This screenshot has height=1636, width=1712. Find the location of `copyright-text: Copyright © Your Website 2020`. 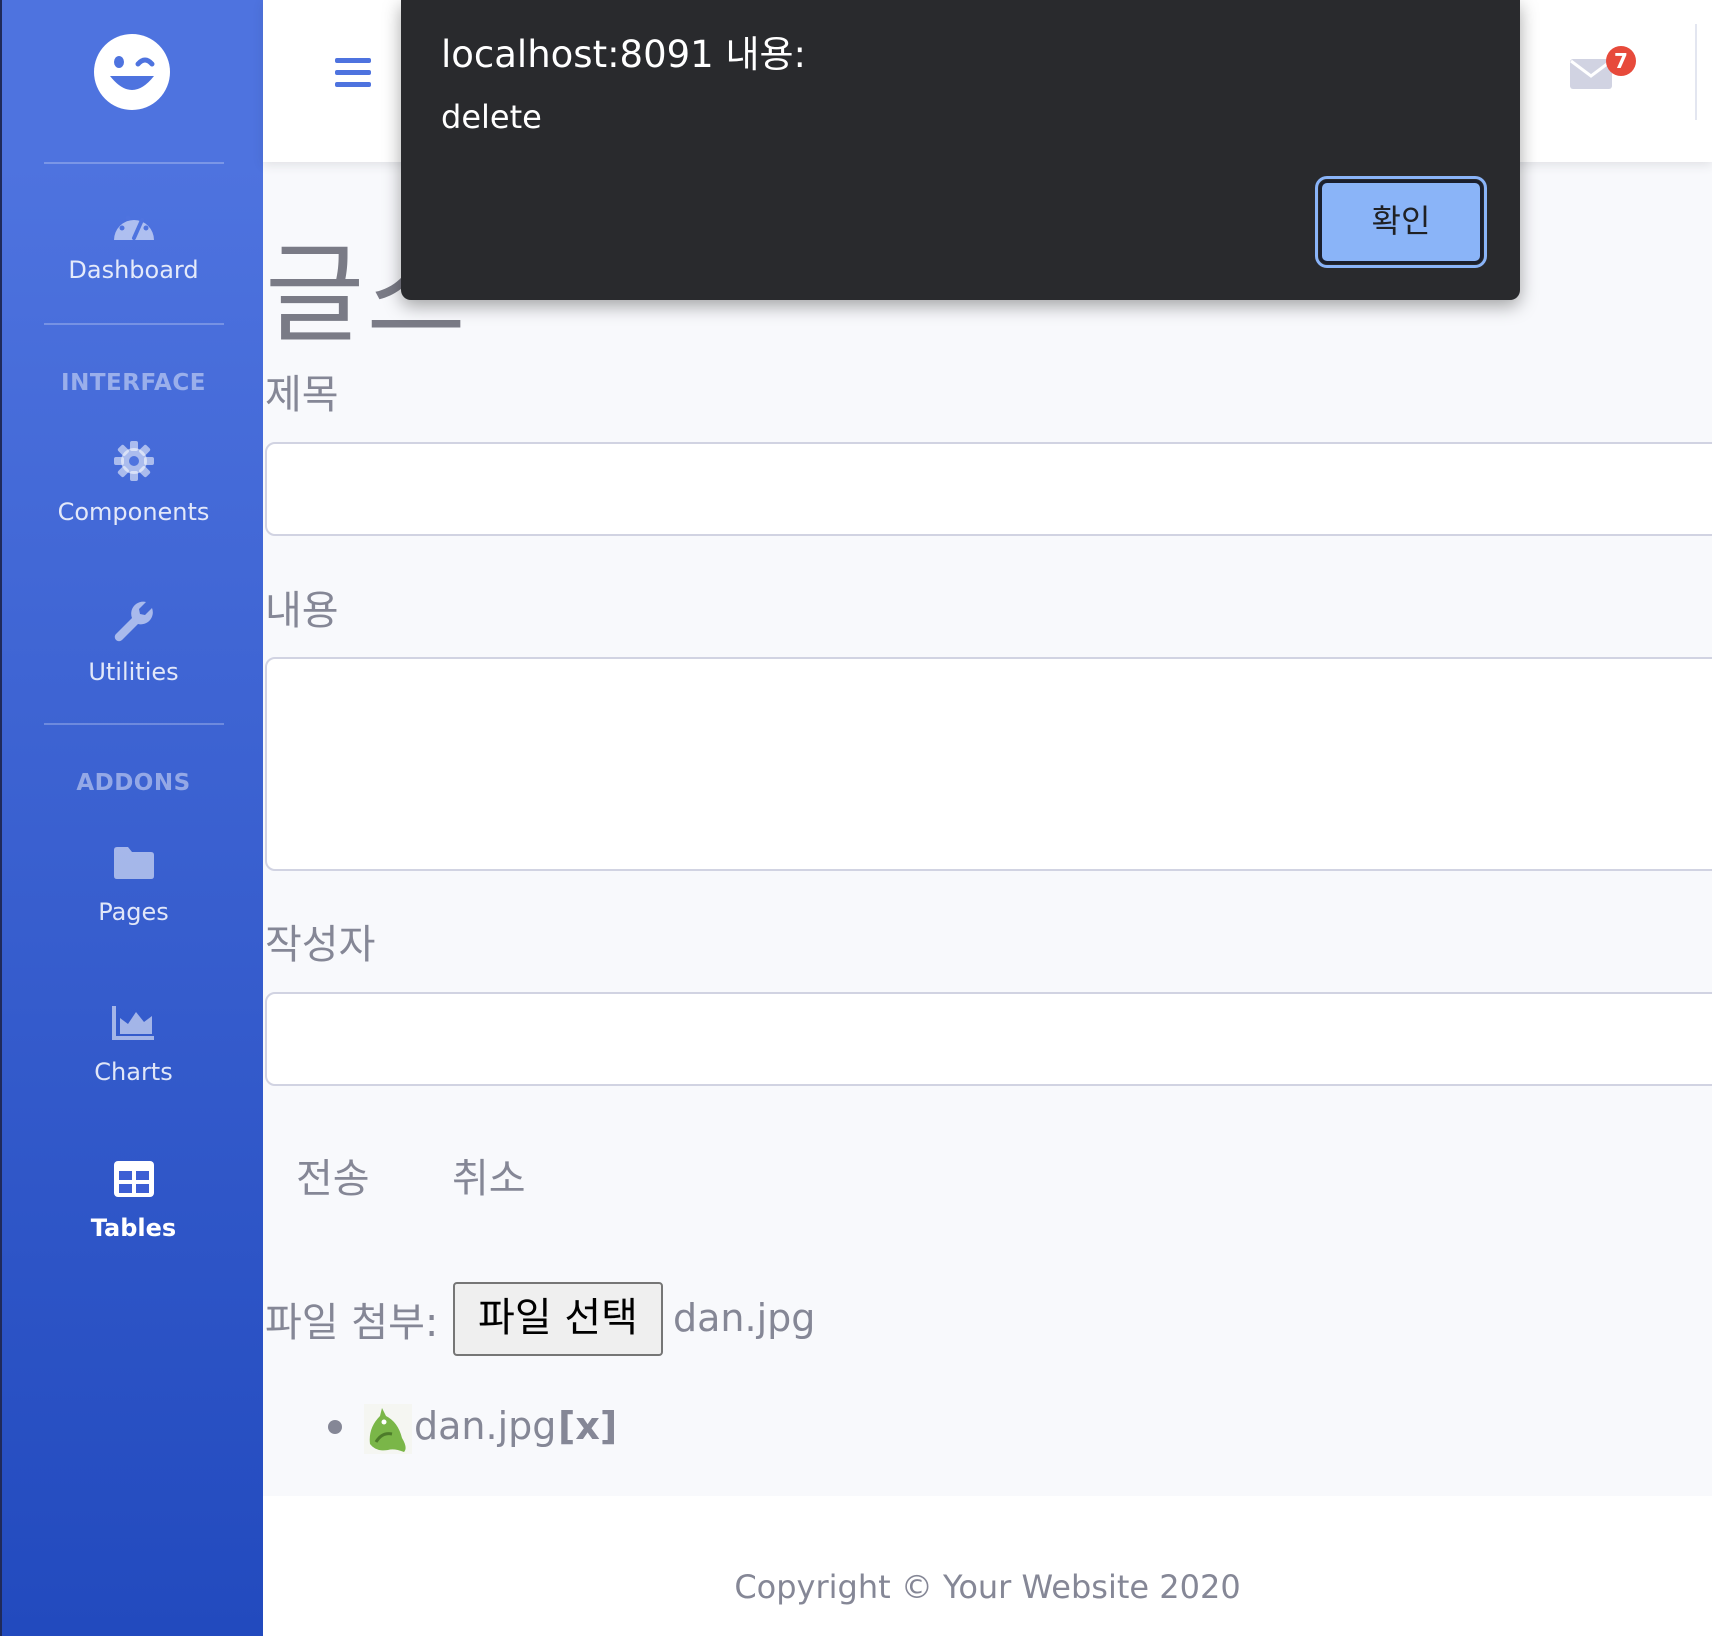

copyright-text: Copyright © Your Website 2020 is located at coordinates (987, 1587).